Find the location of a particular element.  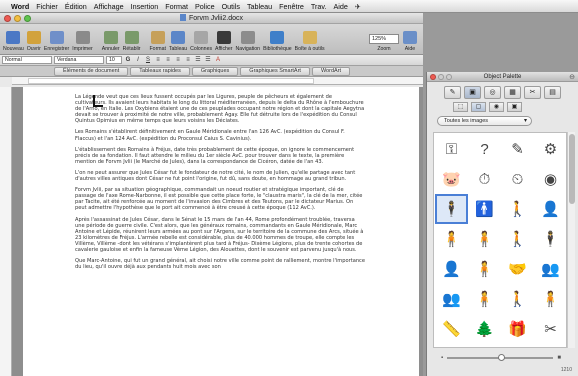

toolbar-button-0: Nouveau is located at coordinates (13, 41).